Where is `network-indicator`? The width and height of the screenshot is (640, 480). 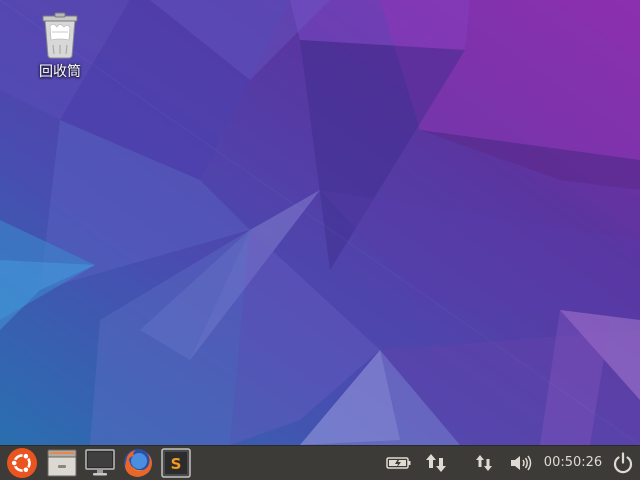
network-indicator is located at coordinates (436, 463).